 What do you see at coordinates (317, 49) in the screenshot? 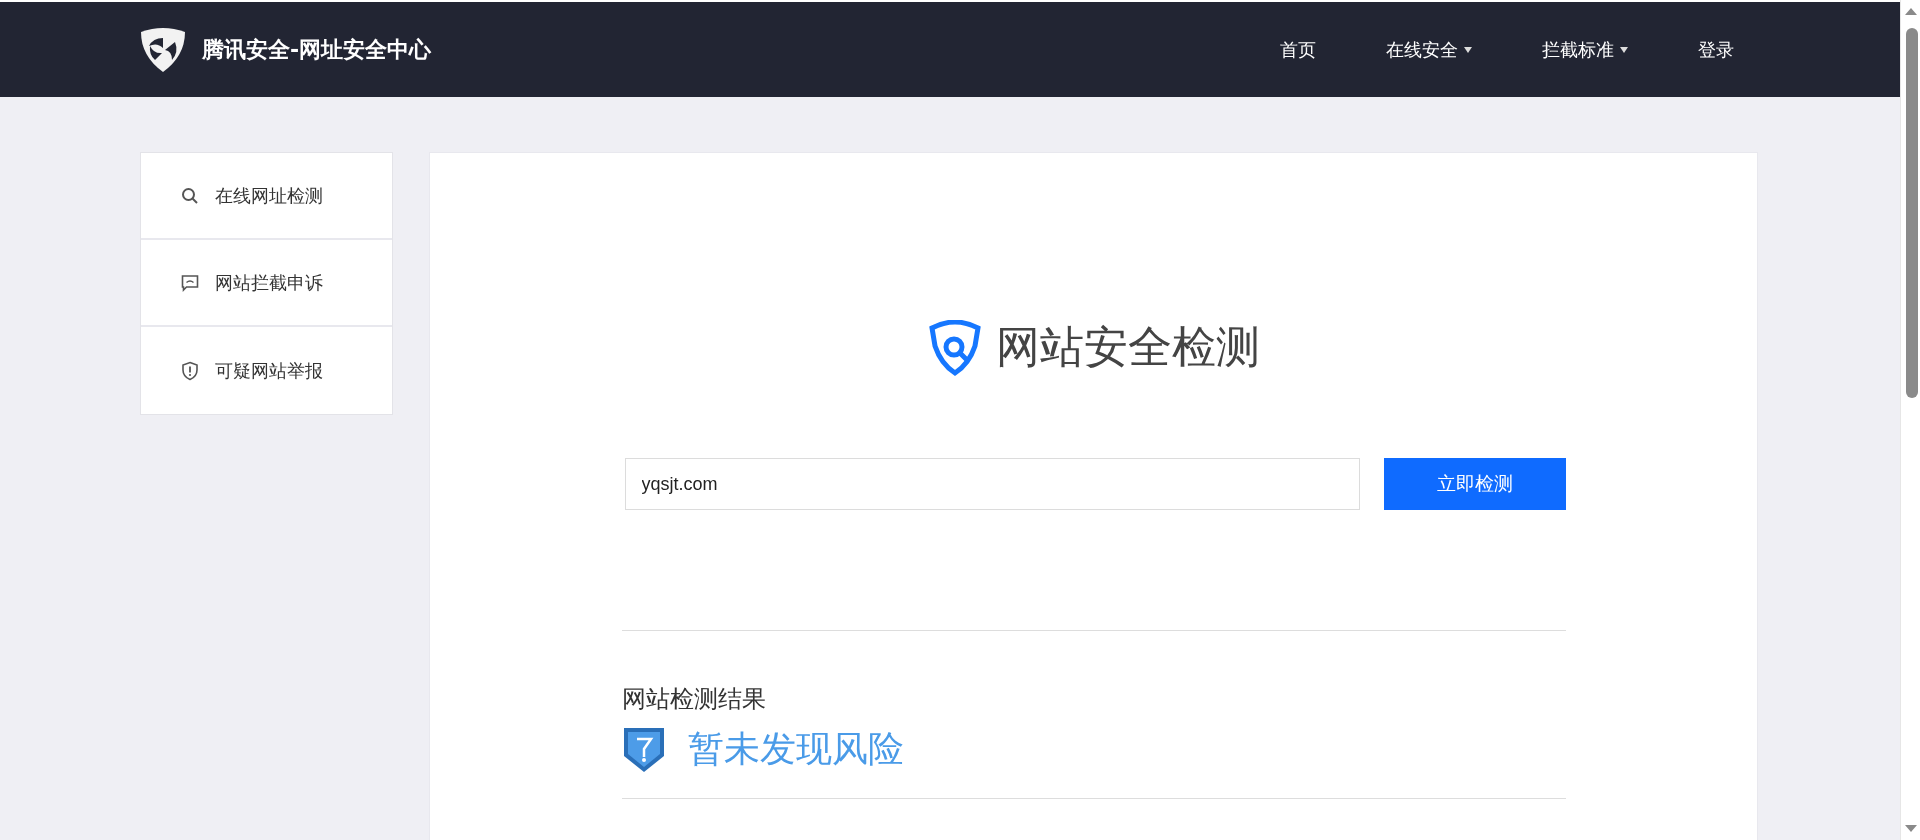
I see `site-title: 腾讯安全-网址安全中心` at bounding box center [317, 49].